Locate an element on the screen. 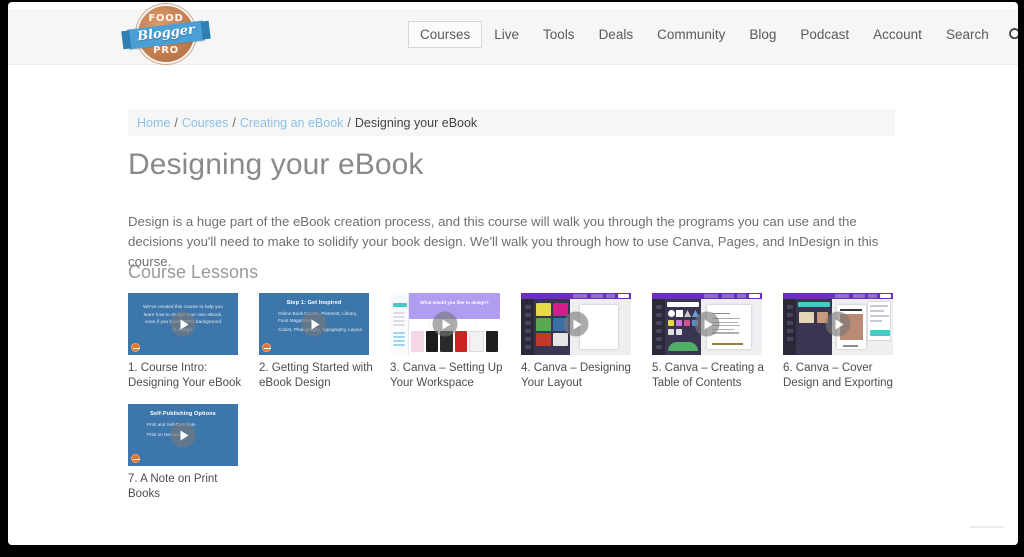 This screenshot has width=1024, height=557. breadcrumb-item-current: Designing your eBook is located at coordinates (416, 122).